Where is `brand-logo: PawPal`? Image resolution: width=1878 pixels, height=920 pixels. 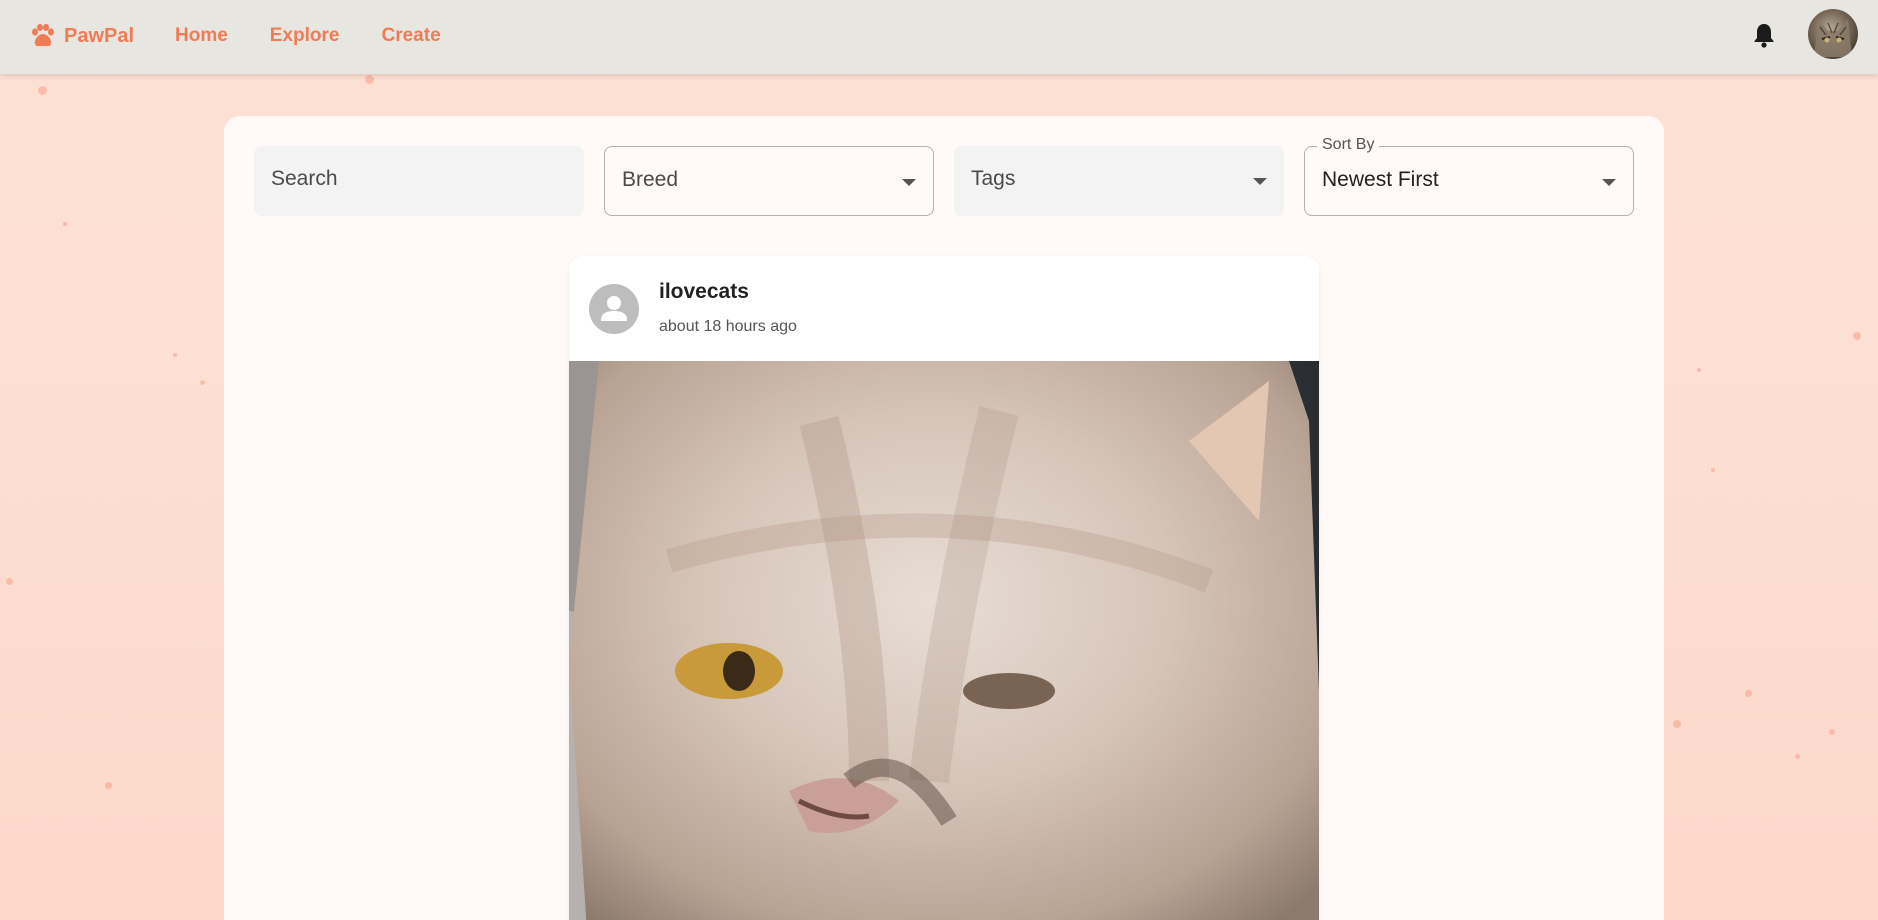 brand-logo: PawPal is located at coordinates (81, 36).